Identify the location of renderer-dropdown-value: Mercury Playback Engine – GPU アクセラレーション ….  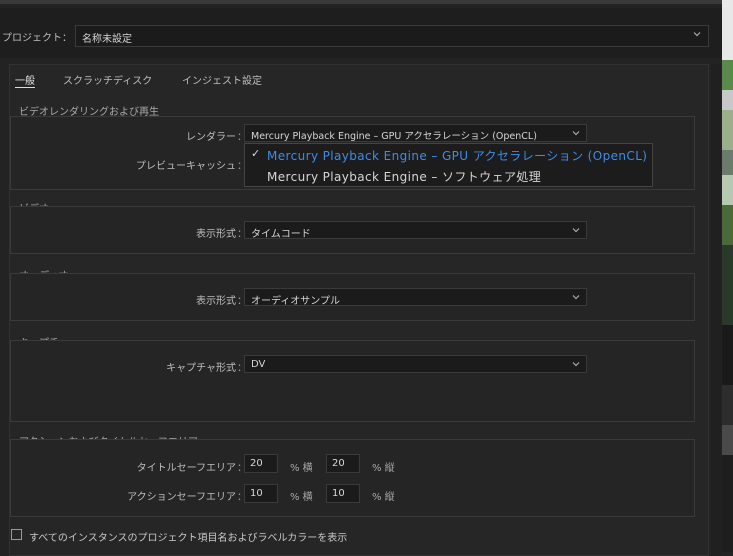
(394, 136).